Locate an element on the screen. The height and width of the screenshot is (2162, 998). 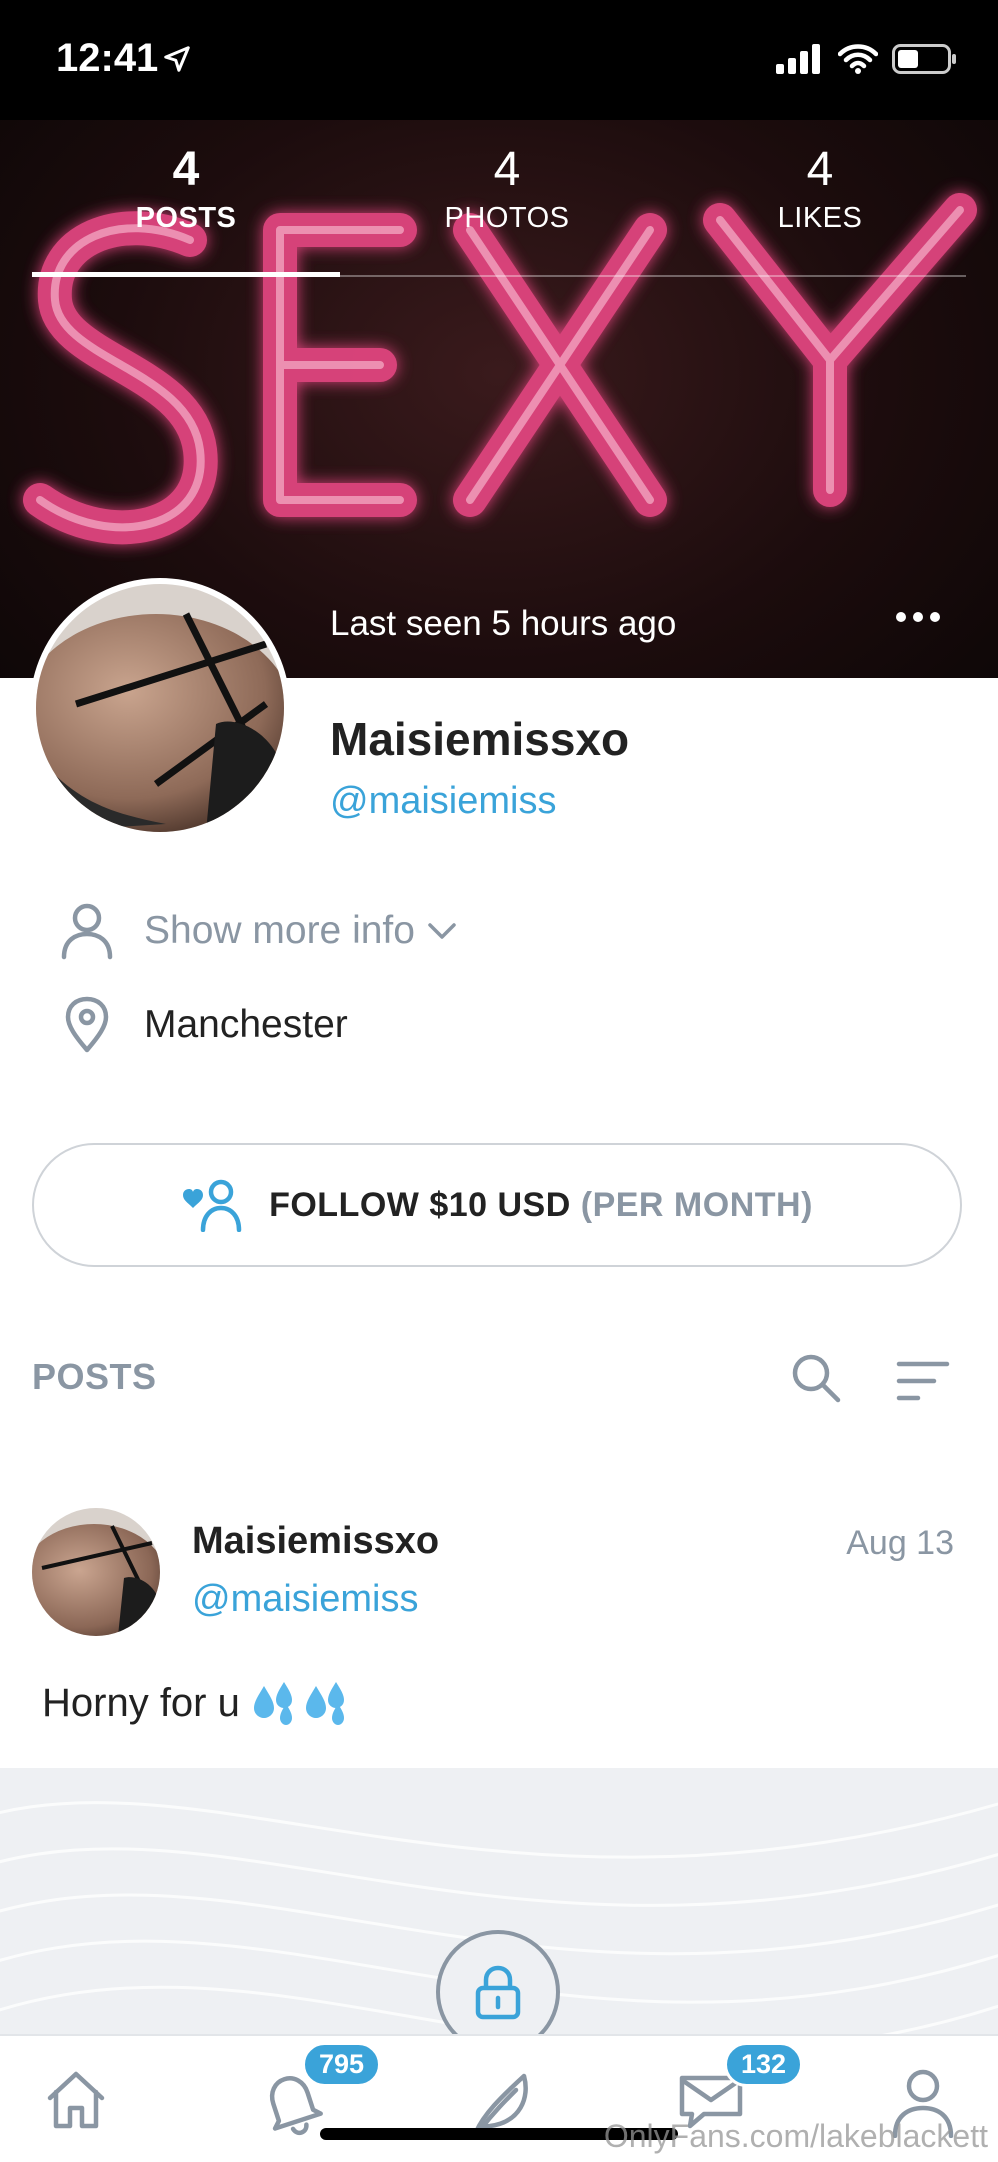
notifications-badge: 795 is located at coordinates (342, 2064).